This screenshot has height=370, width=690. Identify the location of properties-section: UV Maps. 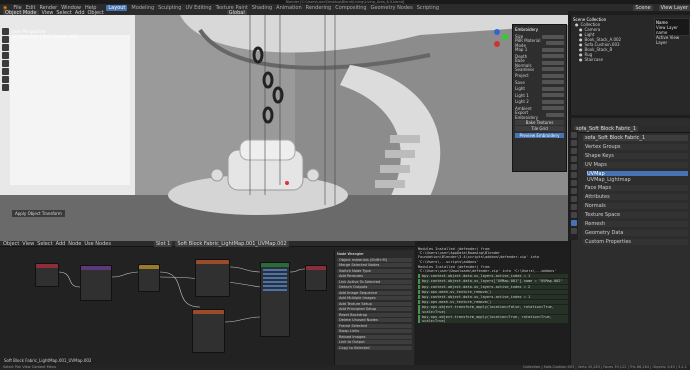
(635, 165).